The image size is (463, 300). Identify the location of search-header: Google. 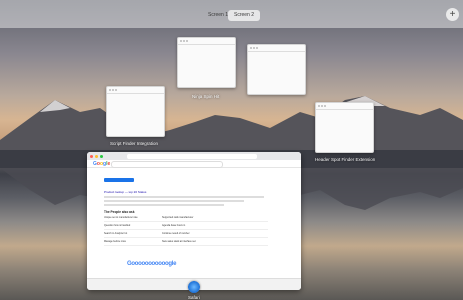
(194, 164).